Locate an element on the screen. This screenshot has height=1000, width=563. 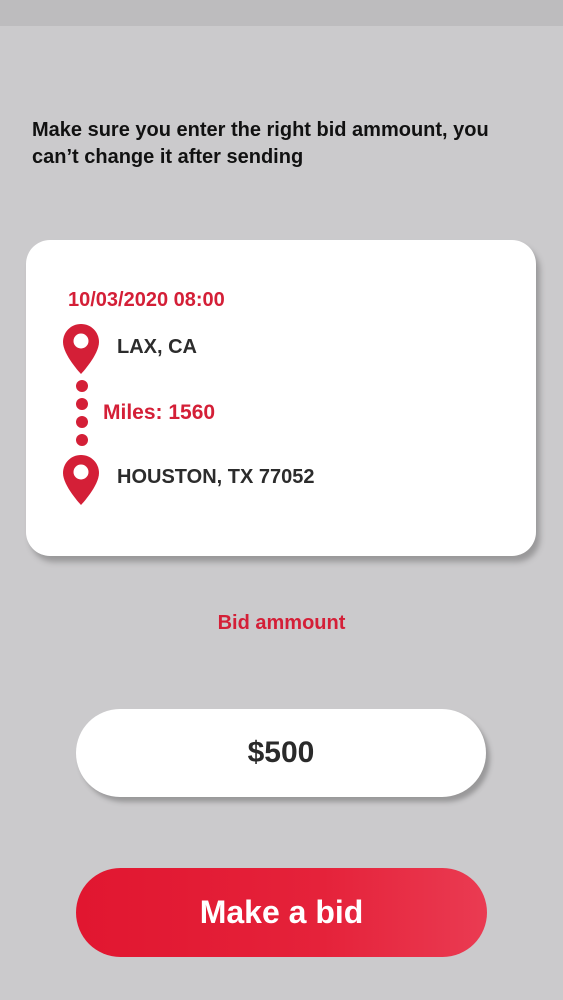
route-dots-icon is located at coordinates (82, 415).